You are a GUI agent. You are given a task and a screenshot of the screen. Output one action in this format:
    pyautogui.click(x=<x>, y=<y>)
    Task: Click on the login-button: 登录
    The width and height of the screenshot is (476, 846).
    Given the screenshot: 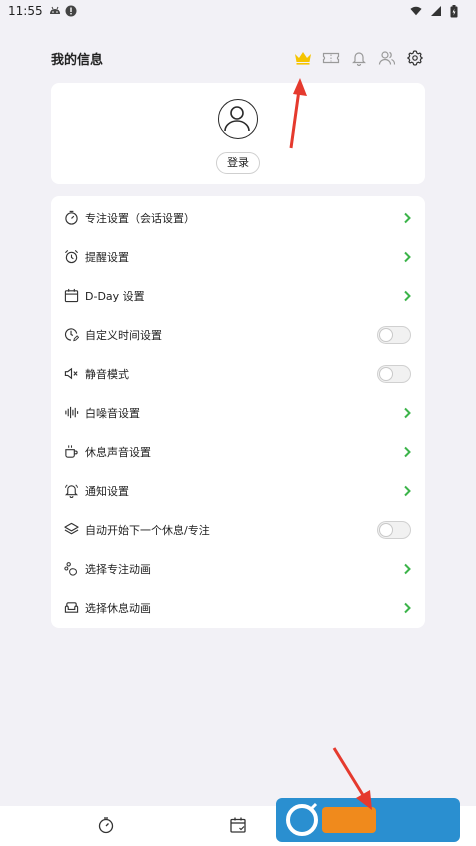 What is the action you would take?
    pyautogui.click(x=238, y=163)
    